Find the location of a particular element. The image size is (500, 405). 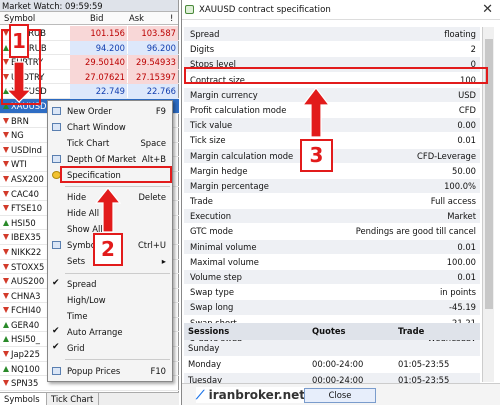

spec-value: 50.00 is located at coordinates (464, 170).